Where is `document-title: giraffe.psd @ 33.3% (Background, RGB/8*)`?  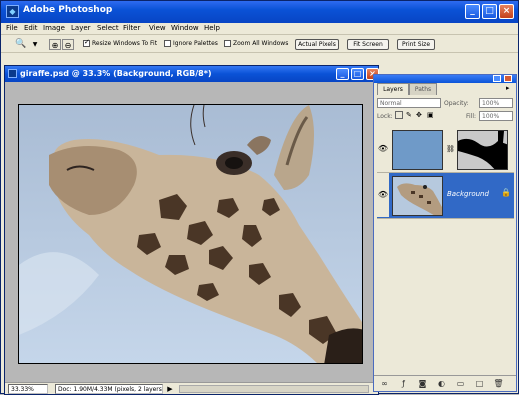
document-title: giraffe.psd @ 33.3% (Background, RGB/8*) is located at coordinates (116, 73).